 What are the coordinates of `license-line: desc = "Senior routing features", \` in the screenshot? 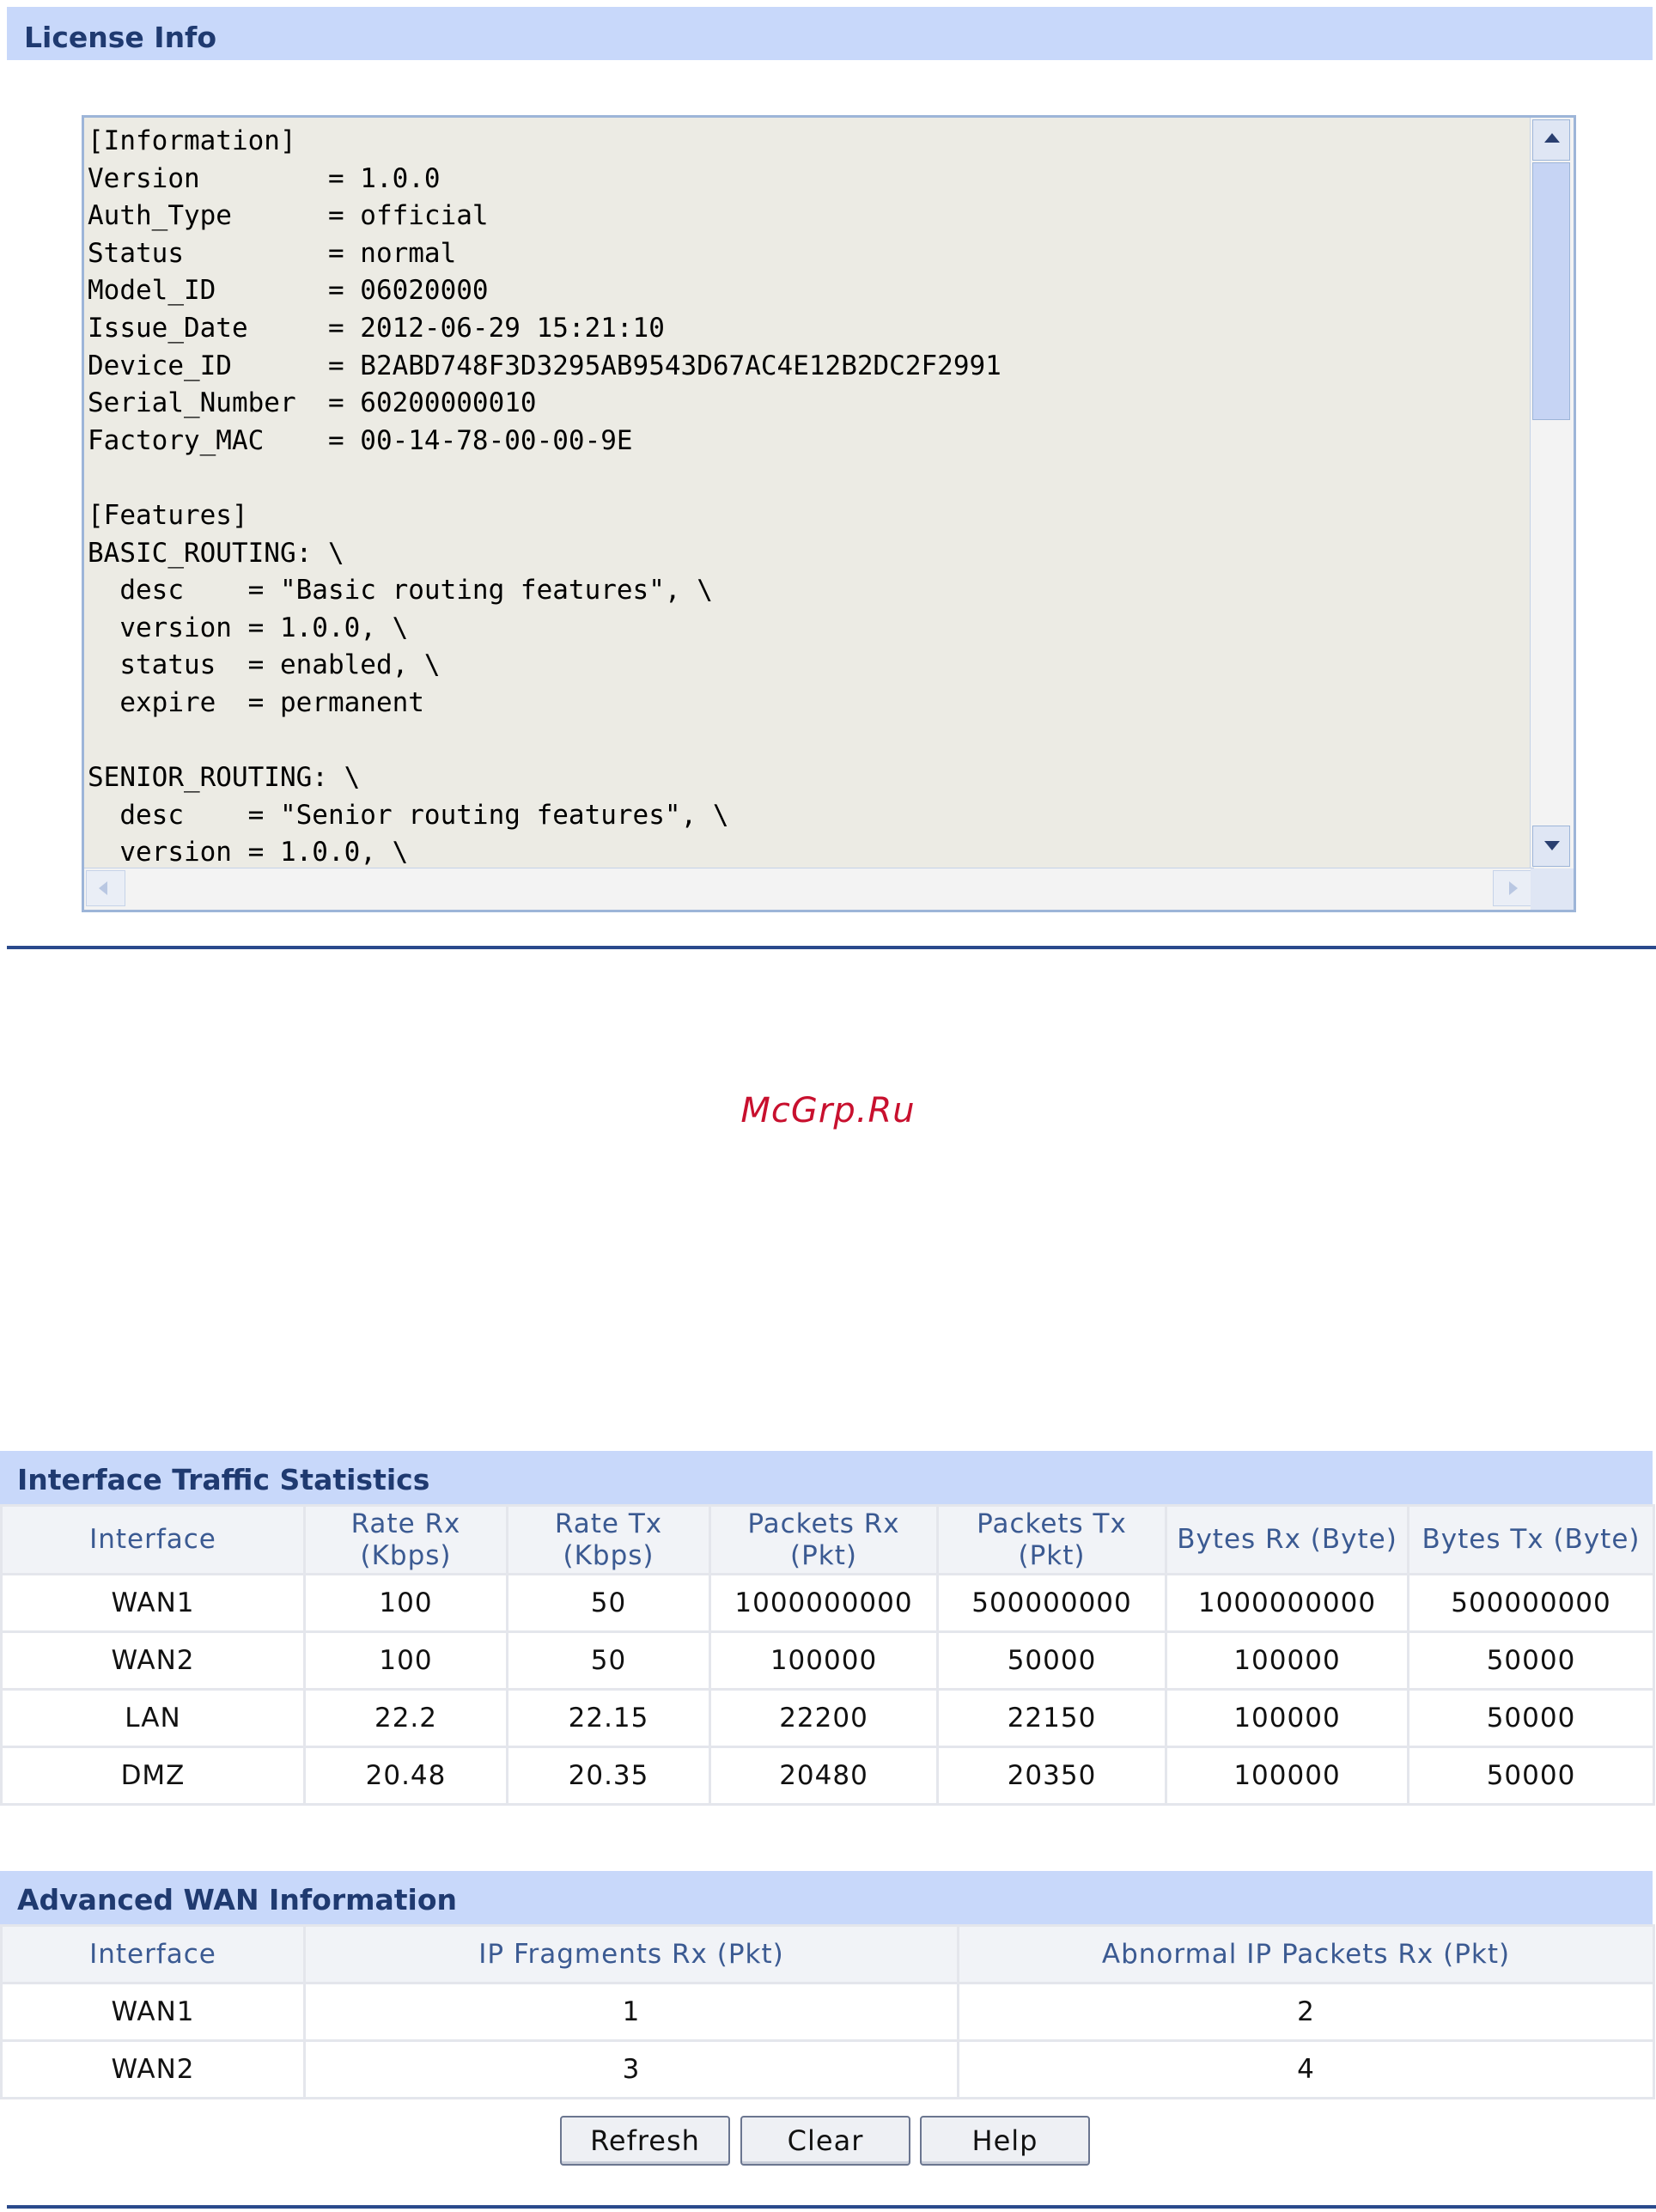 It's located at (408, 815).